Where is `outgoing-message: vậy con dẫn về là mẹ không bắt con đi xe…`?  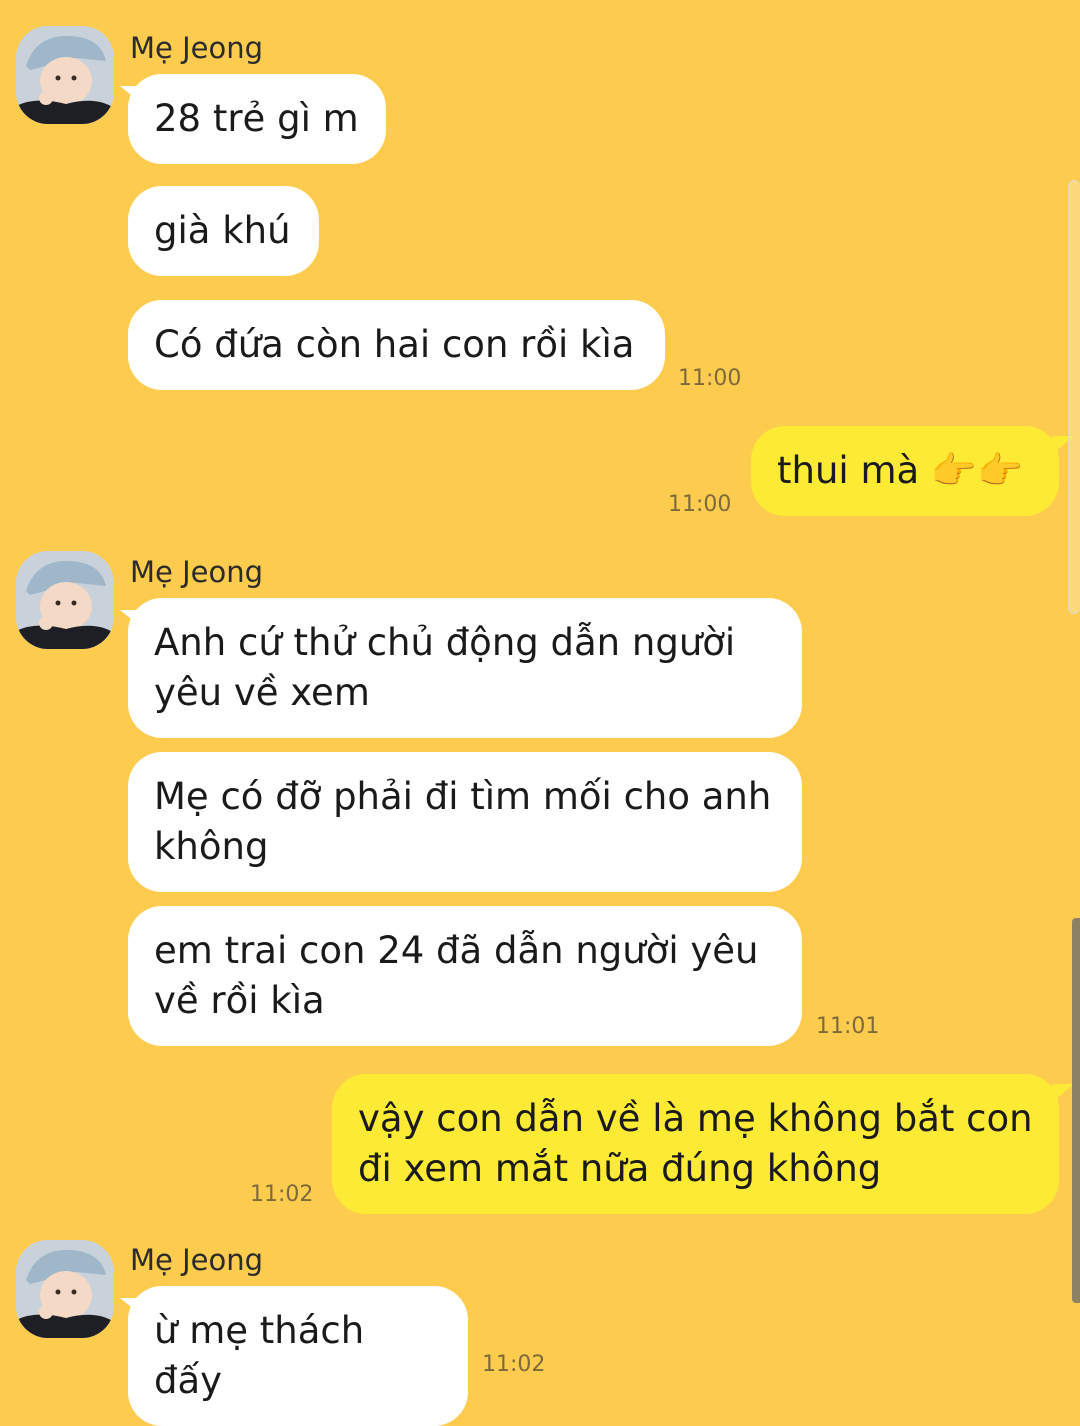
outgoing-message: vậy con dẫn về là mẹ không bắt con đi xe… is located at coordinates (695, 1144).